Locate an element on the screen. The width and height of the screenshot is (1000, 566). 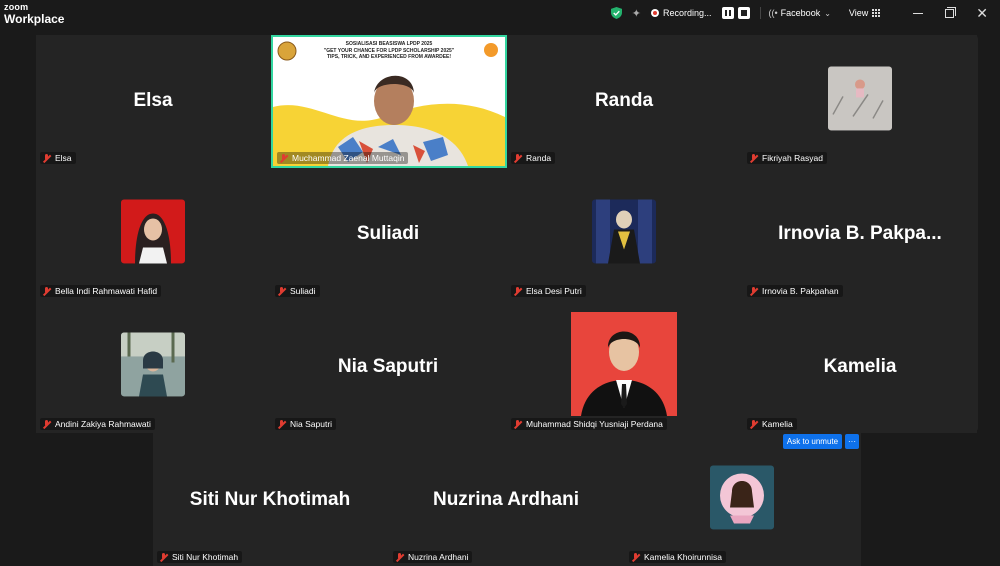
participant-name-tag: Siti Nur Khotimah is located at coordinates (200, 557).